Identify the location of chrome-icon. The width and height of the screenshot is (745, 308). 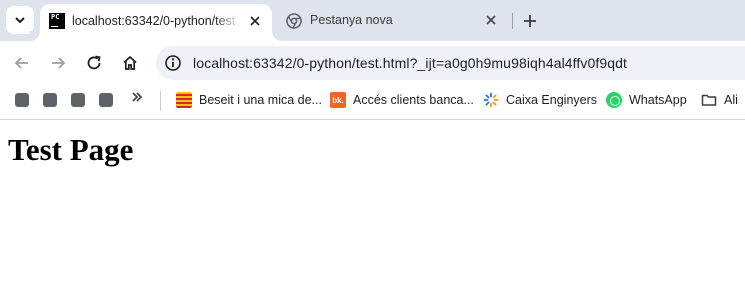
(294, 21).